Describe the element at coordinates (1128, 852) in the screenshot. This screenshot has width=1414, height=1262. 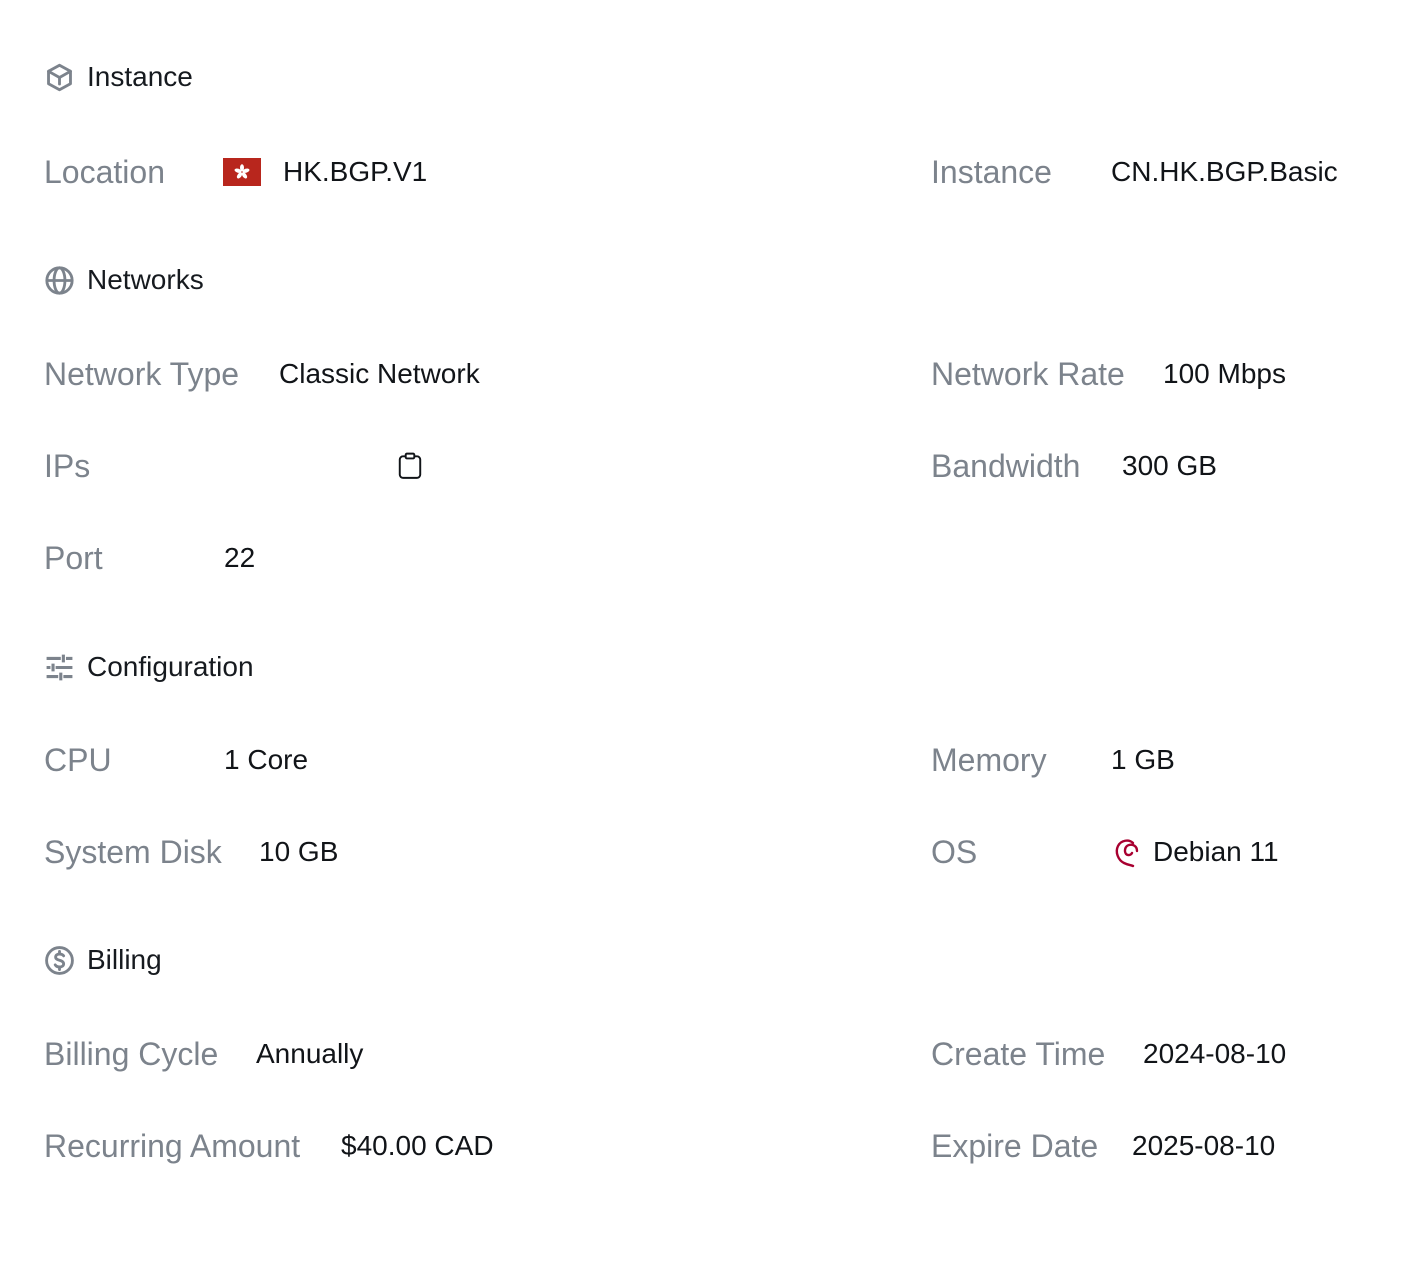
I see `debian-logo-icon` at that location.